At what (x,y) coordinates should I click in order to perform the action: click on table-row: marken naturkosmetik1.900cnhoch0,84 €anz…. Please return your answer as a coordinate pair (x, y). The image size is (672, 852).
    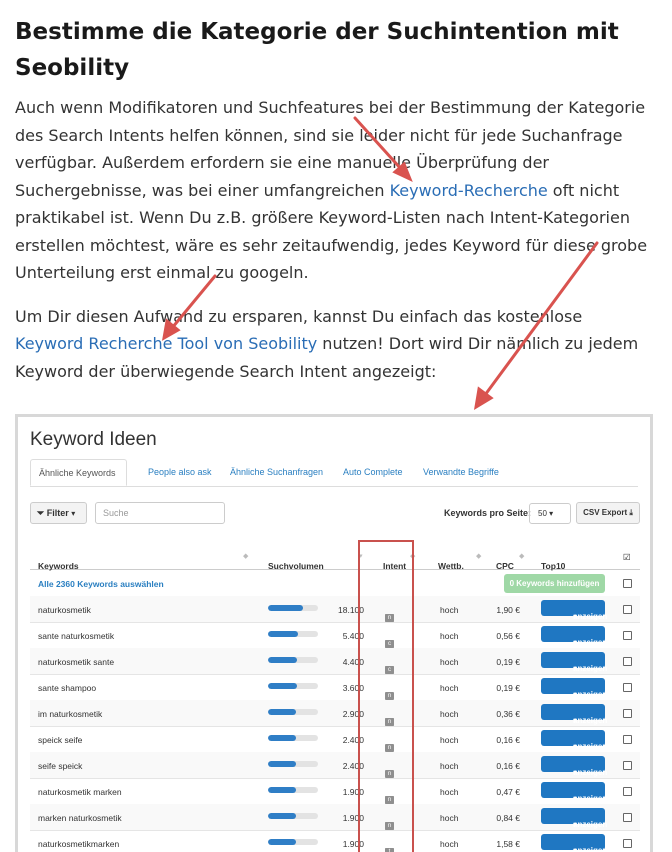
    Looking at the image, I should click on (335, 817).